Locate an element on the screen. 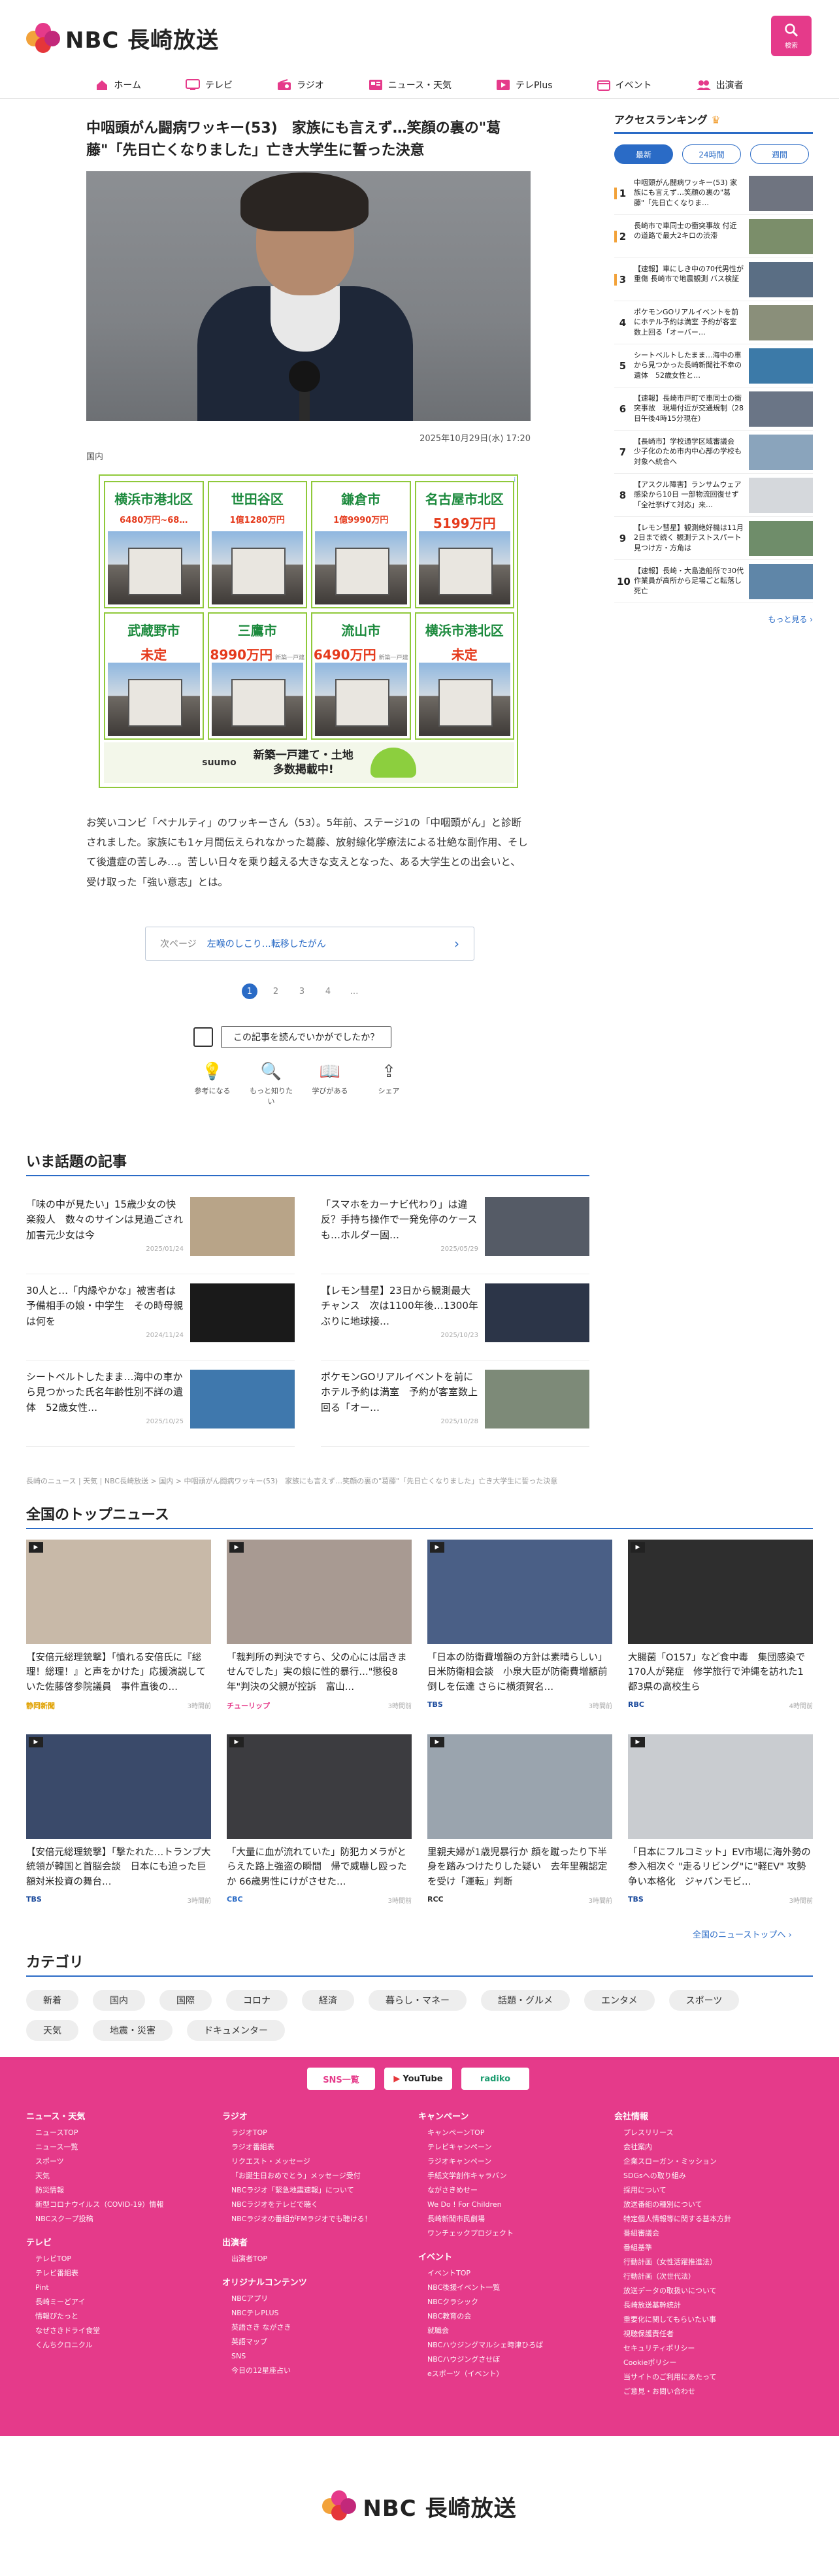 The width and height of the screenshot is (839, 2576). nav-item-cast: 出演者 is located at coordinates (720, 85).